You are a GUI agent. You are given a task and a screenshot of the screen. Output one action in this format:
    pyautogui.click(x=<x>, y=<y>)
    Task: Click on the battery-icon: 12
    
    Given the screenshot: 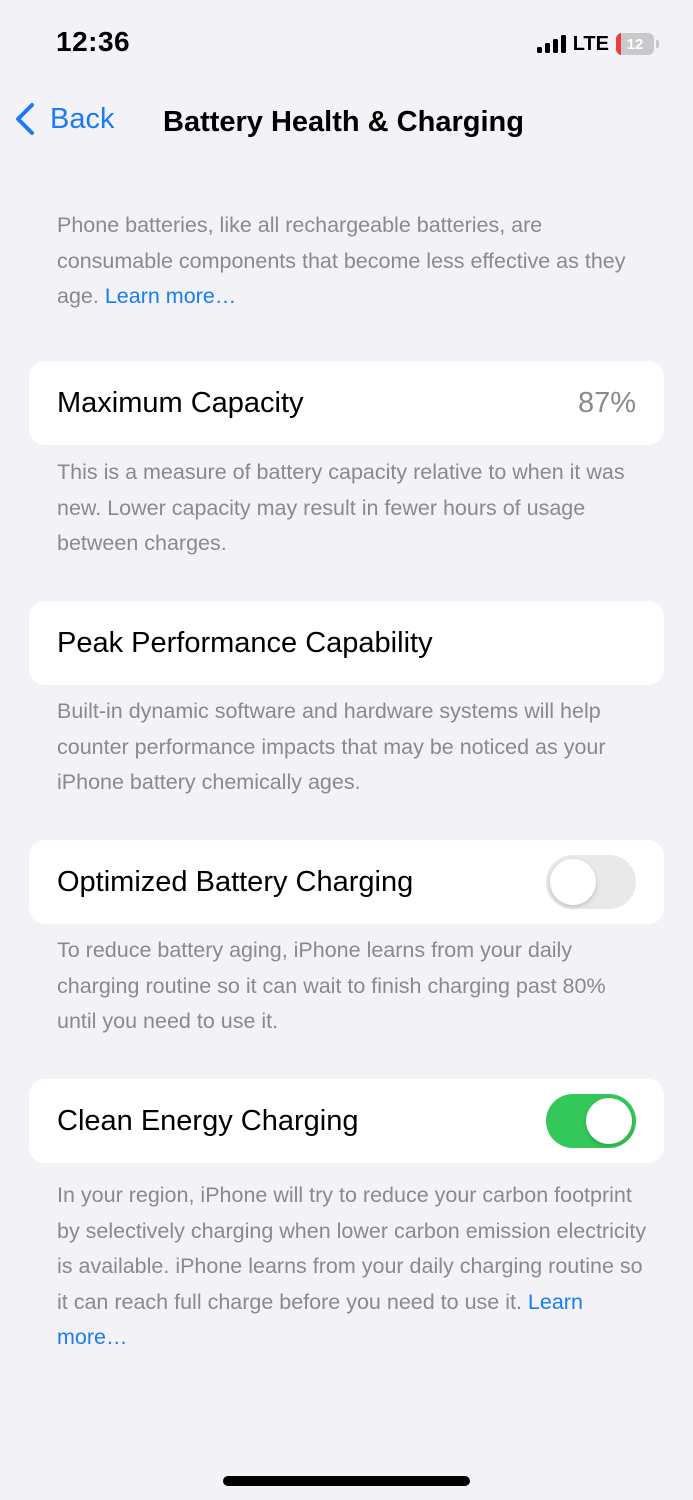 What is the action you would take?
    pyautogui.click(x=635, y=44)
    